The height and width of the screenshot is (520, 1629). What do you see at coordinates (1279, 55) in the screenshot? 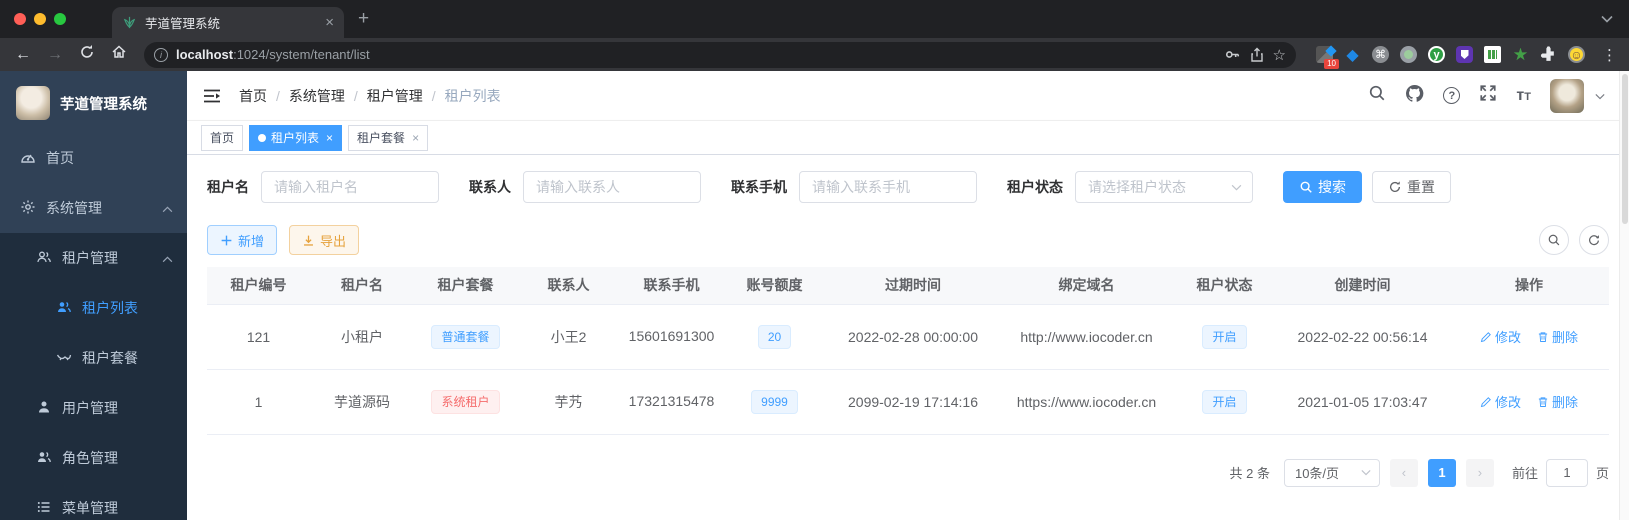
I see `bookmark-star-icon: ☆` at bounding box center [1279, 55].